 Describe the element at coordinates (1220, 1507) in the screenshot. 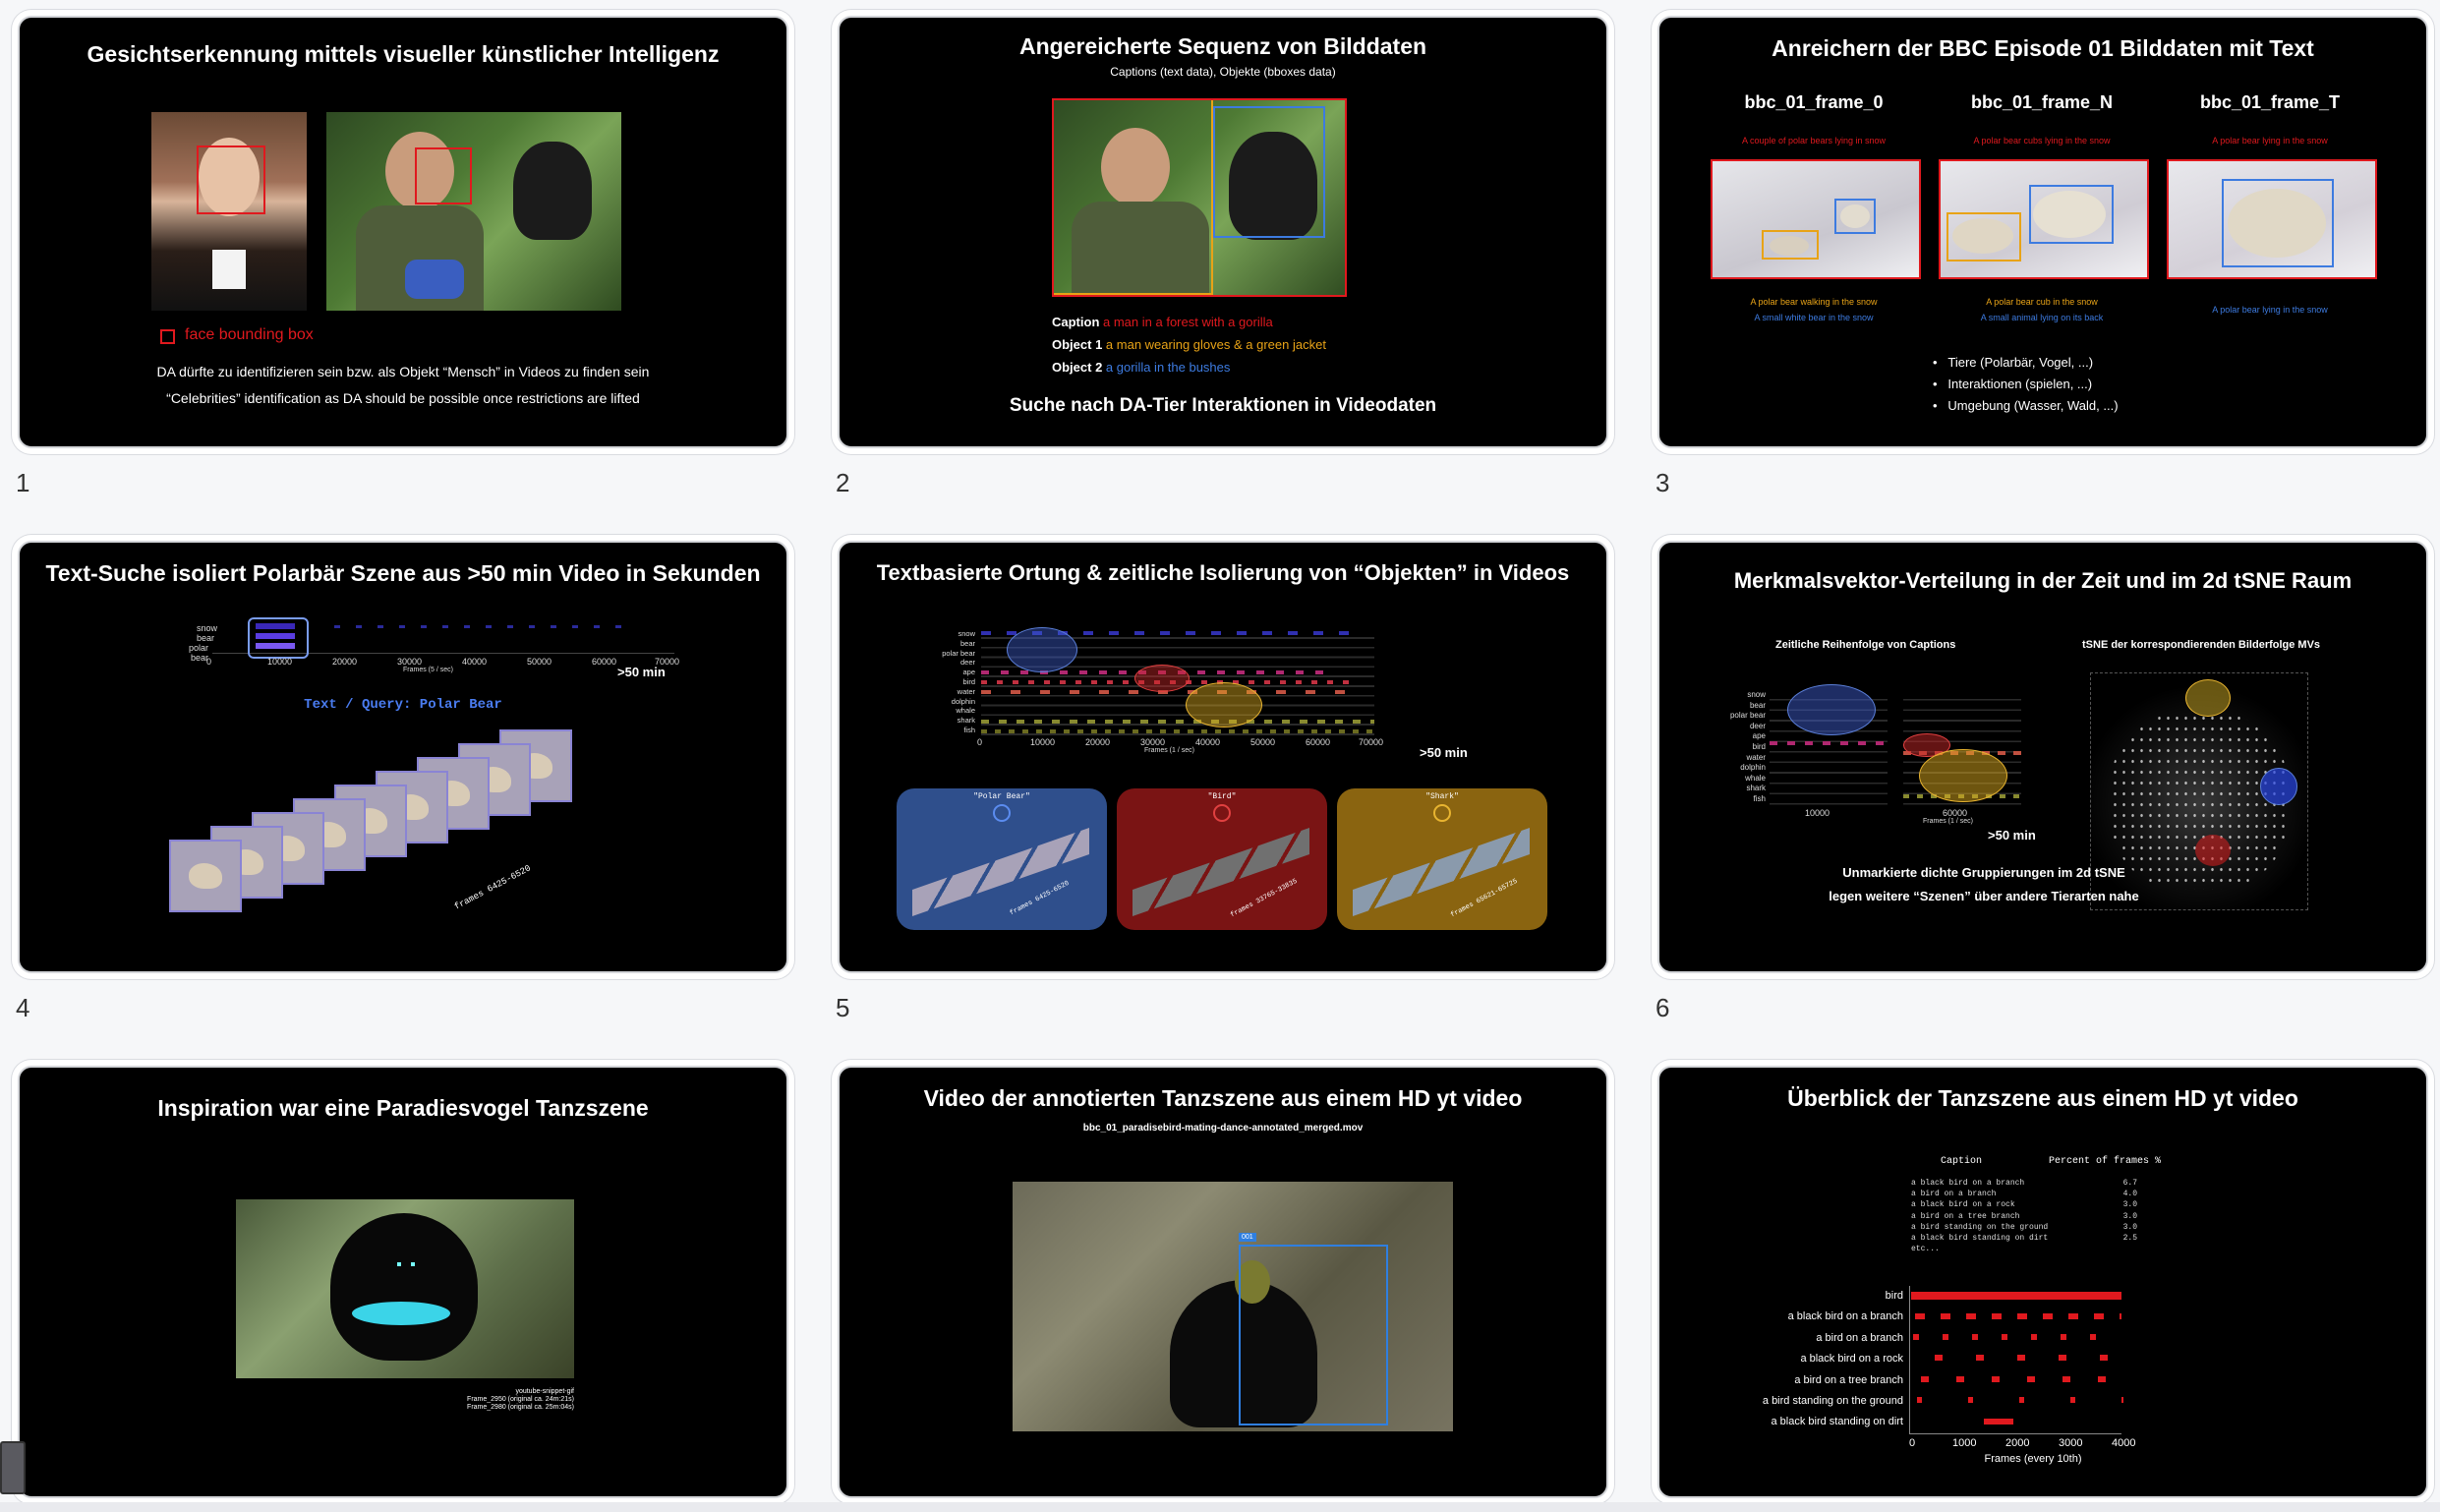

I see `bottom-scrollbar` at that location.